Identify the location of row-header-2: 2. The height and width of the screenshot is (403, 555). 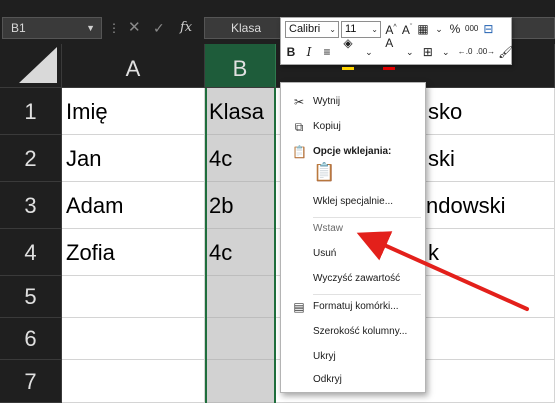
(31, 158).